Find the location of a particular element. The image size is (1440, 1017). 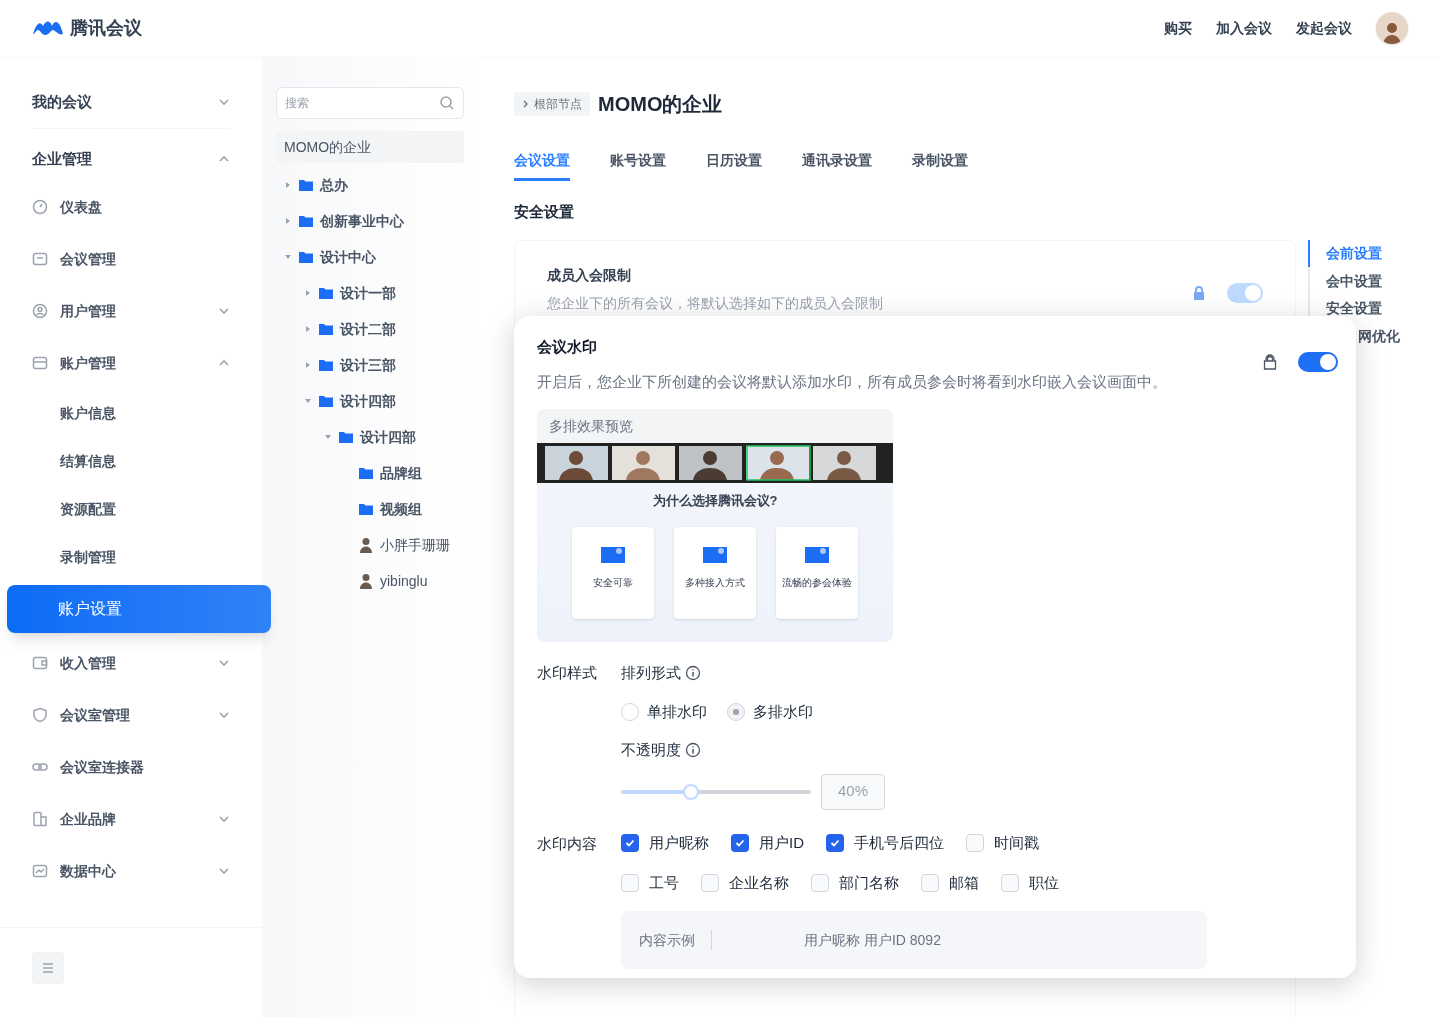

breadcrumb-chip: 根部节点 is located at coordinates (552, 104).